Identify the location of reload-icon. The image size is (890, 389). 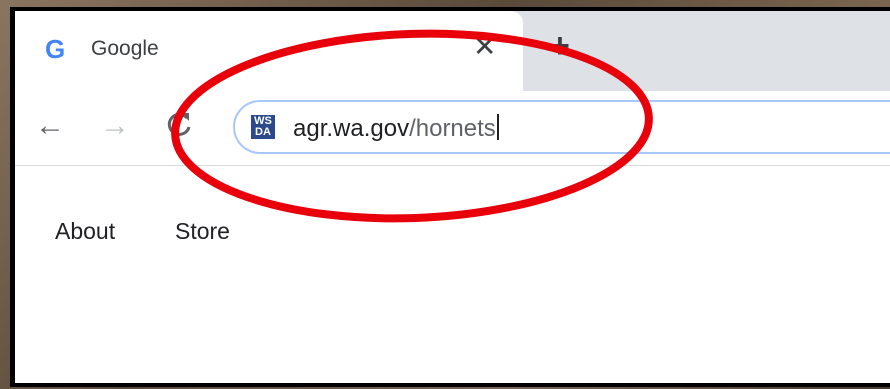
(179, 124).